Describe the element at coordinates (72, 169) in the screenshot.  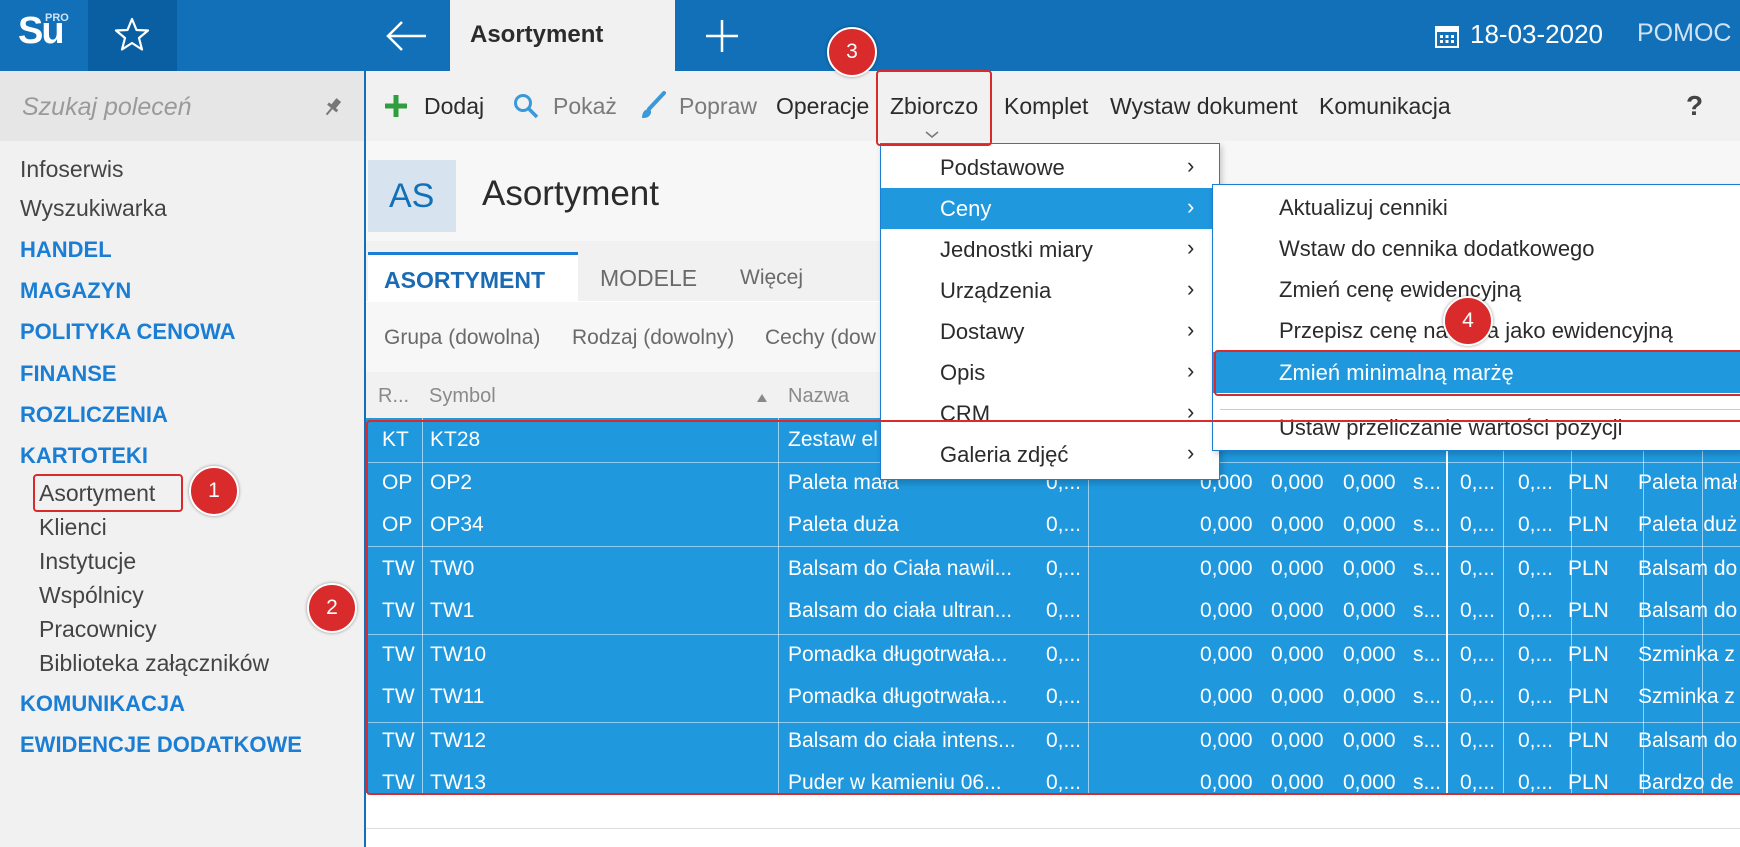
I see `sidebar-item-infoserwis: Infoserwis` at that location.